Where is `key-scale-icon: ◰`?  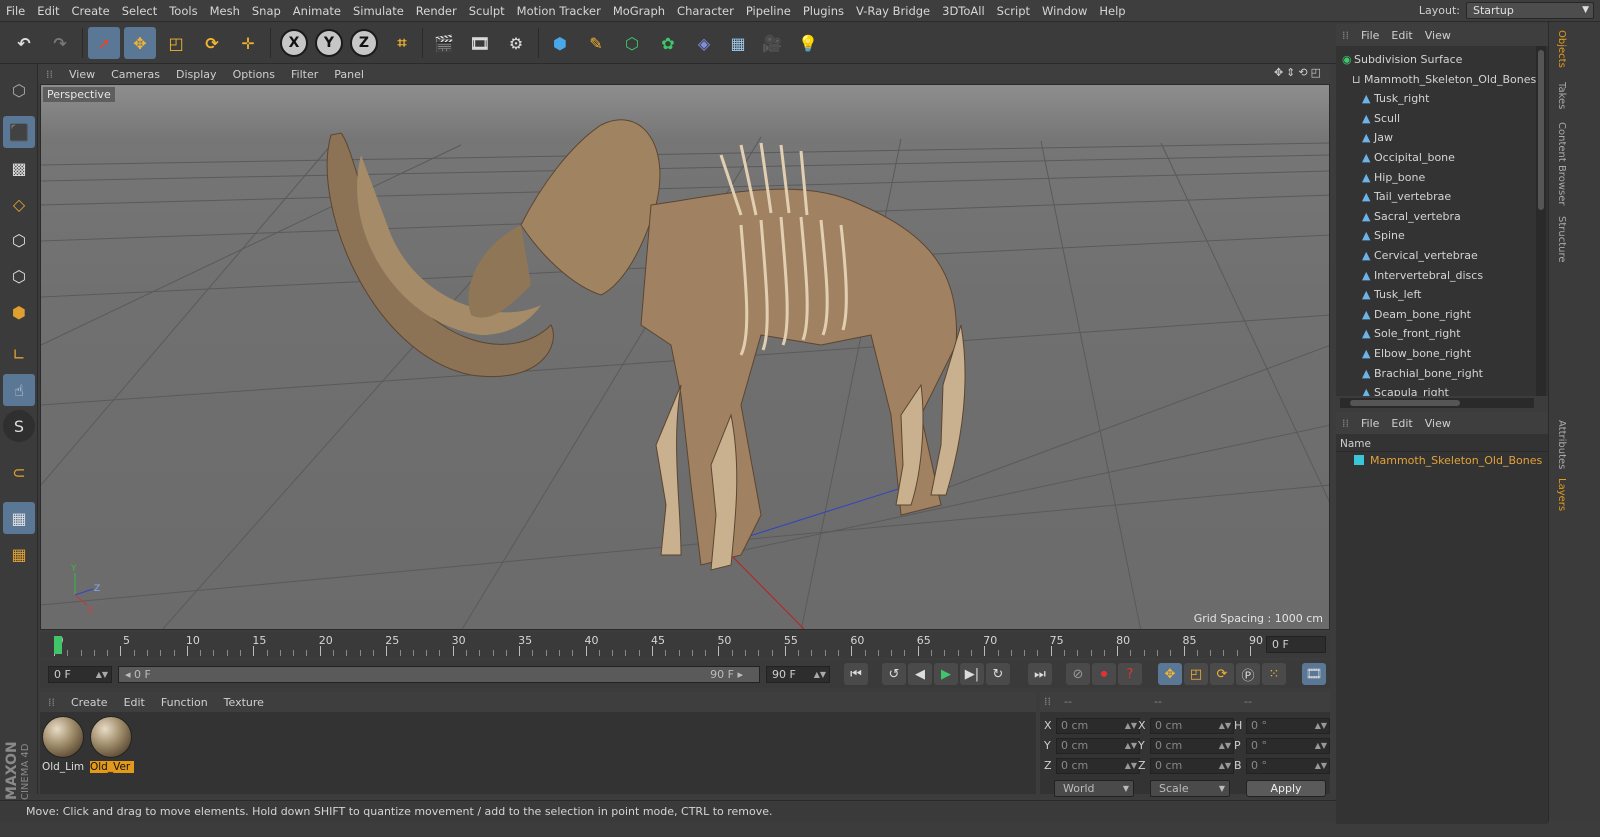 key-scale-icon: ◰ is located at coordinates (1196, 674).